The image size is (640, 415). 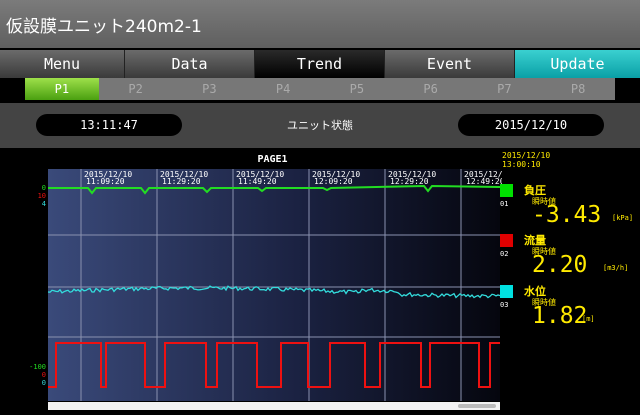 What do you see at coordinates (450, 64) in the screenshot?
I see `tab-event: Event` at bounding box center [450, 64].